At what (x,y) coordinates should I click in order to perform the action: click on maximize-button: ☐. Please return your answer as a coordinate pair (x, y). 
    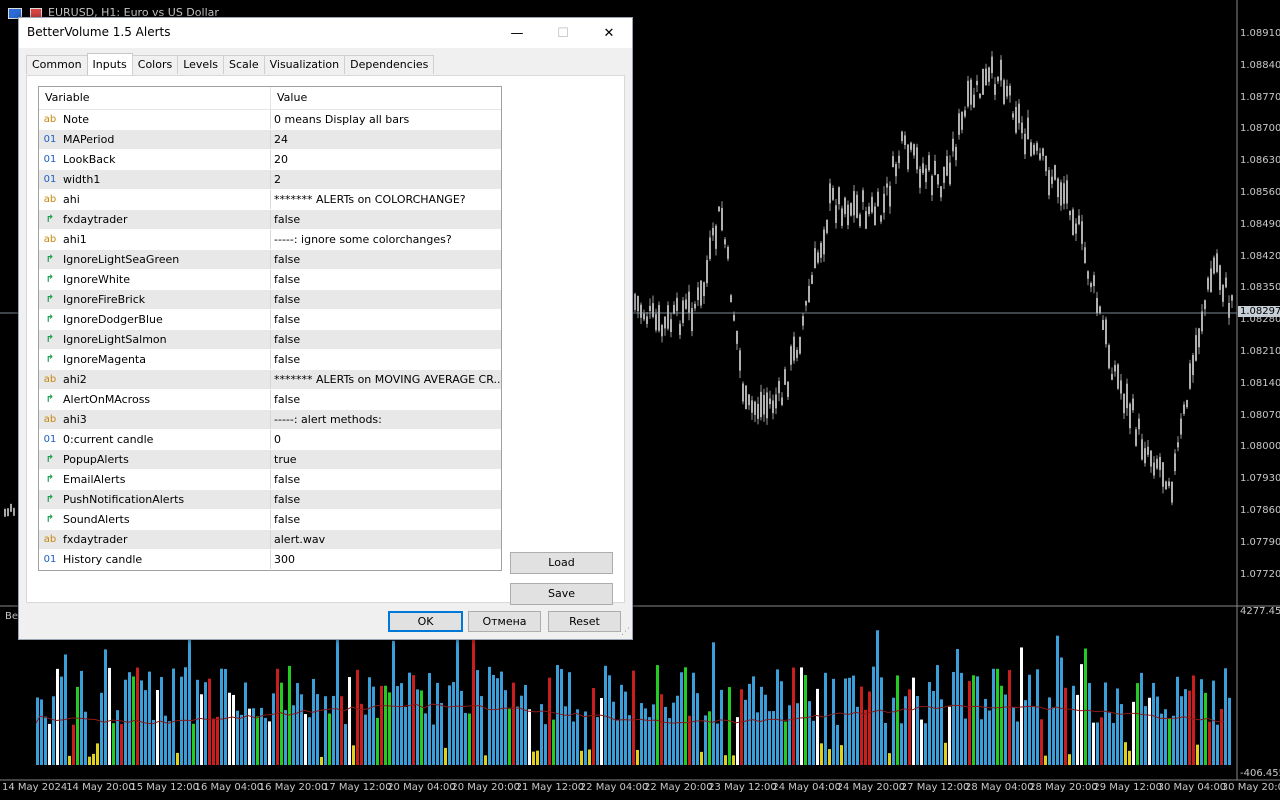
    Looking at the image, I should click on (563, 33).